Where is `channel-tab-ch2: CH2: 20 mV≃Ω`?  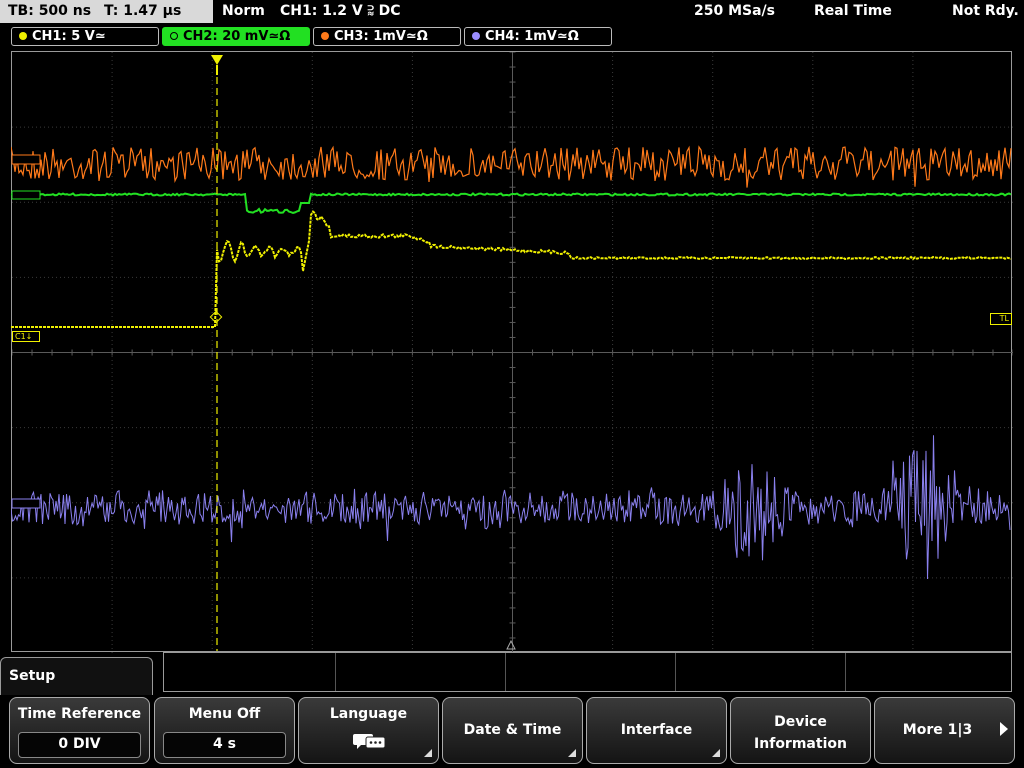
channel-tab-ch2: CH2: 20 mV≃Ω is located at coordinates (236, 36).